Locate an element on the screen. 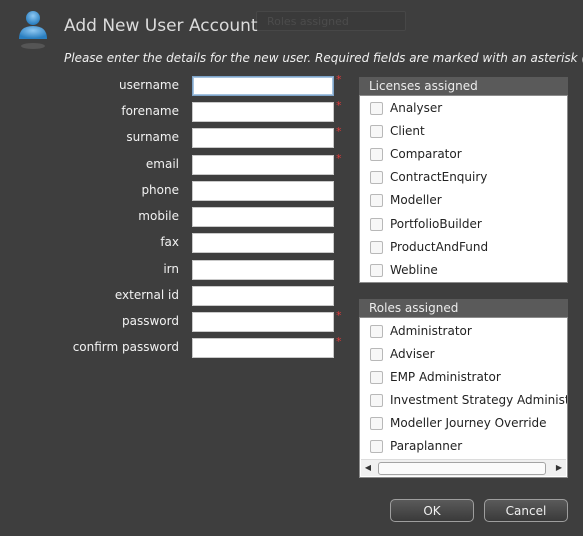  password-label: password is located at coordinates (150, 321).